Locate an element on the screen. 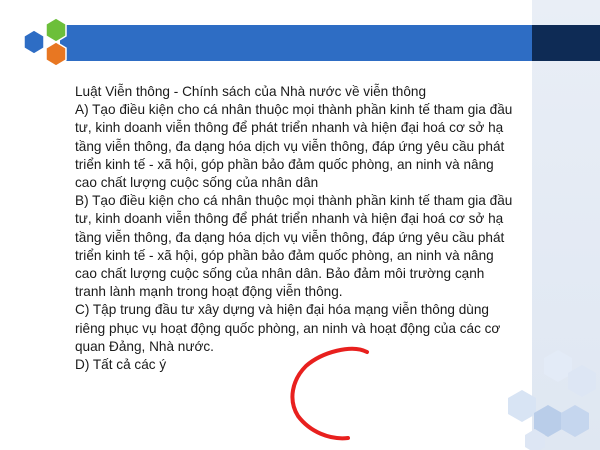 This screenshot has width=600, height=450. hex-blue-icon is located at coordinates (34, 42).